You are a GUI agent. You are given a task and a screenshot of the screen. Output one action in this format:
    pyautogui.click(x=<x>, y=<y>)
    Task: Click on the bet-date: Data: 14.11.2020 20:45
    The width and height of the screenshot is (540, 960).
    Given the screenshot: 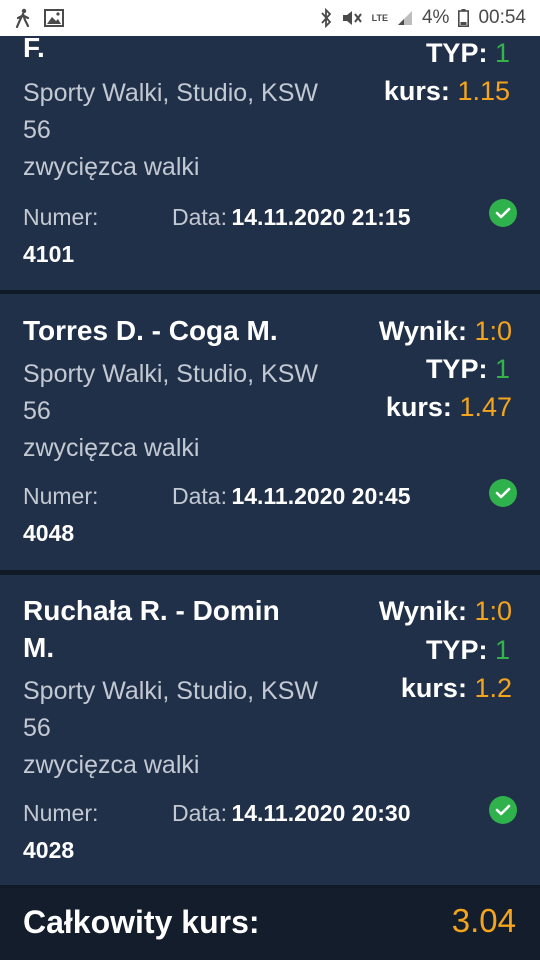 What is the action you would take?
    pyautogui.click(x=291, y=496)
    